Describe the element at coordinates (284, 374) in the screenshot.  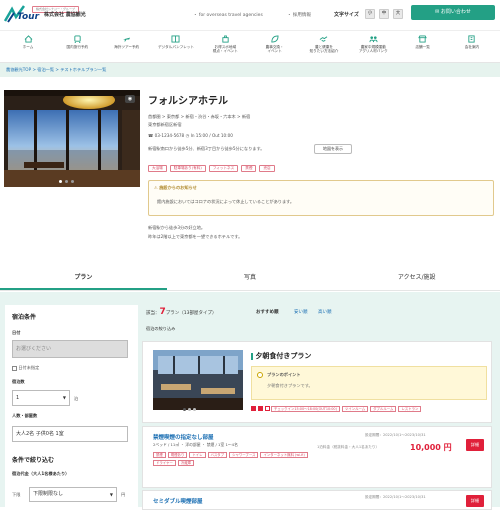
I see `plan-point-title: プランのポイント` at that location.